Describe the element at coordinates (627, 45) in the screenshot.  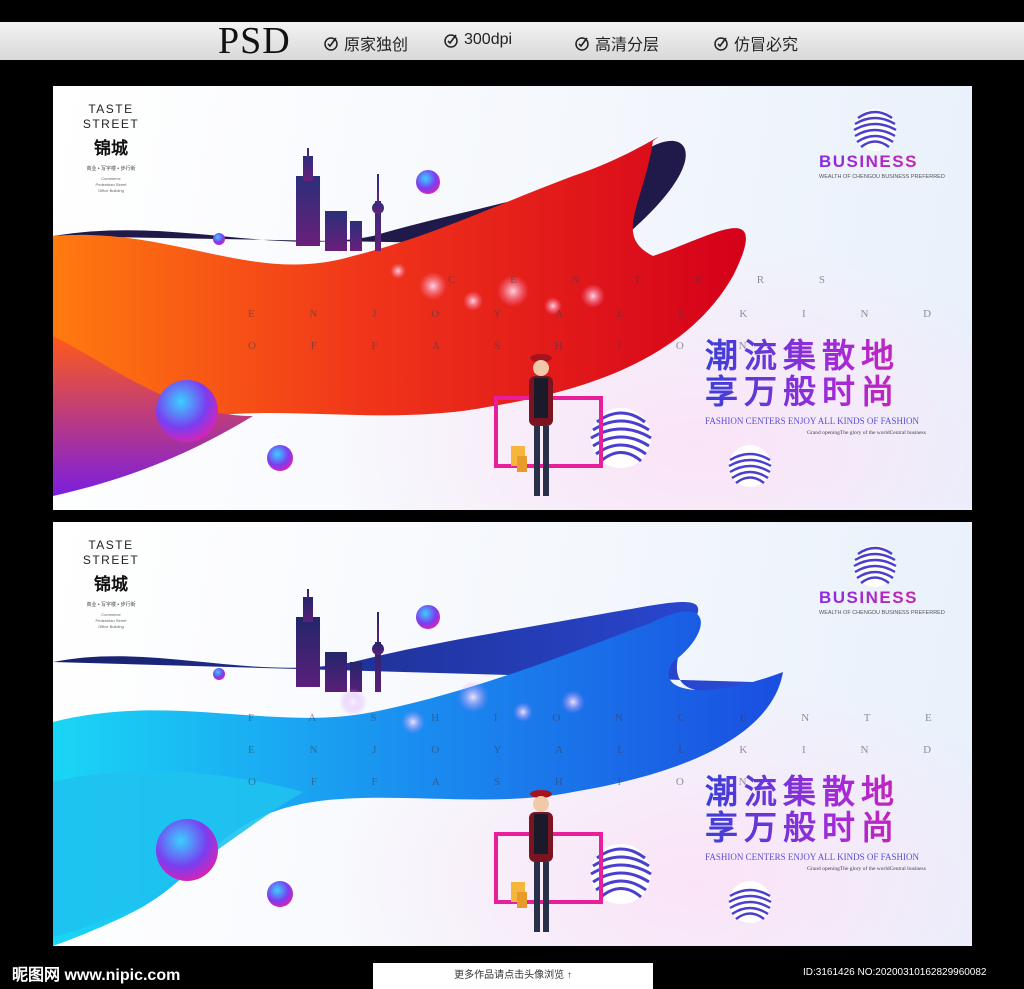
I see `feature-label: 高清分层` at that location.